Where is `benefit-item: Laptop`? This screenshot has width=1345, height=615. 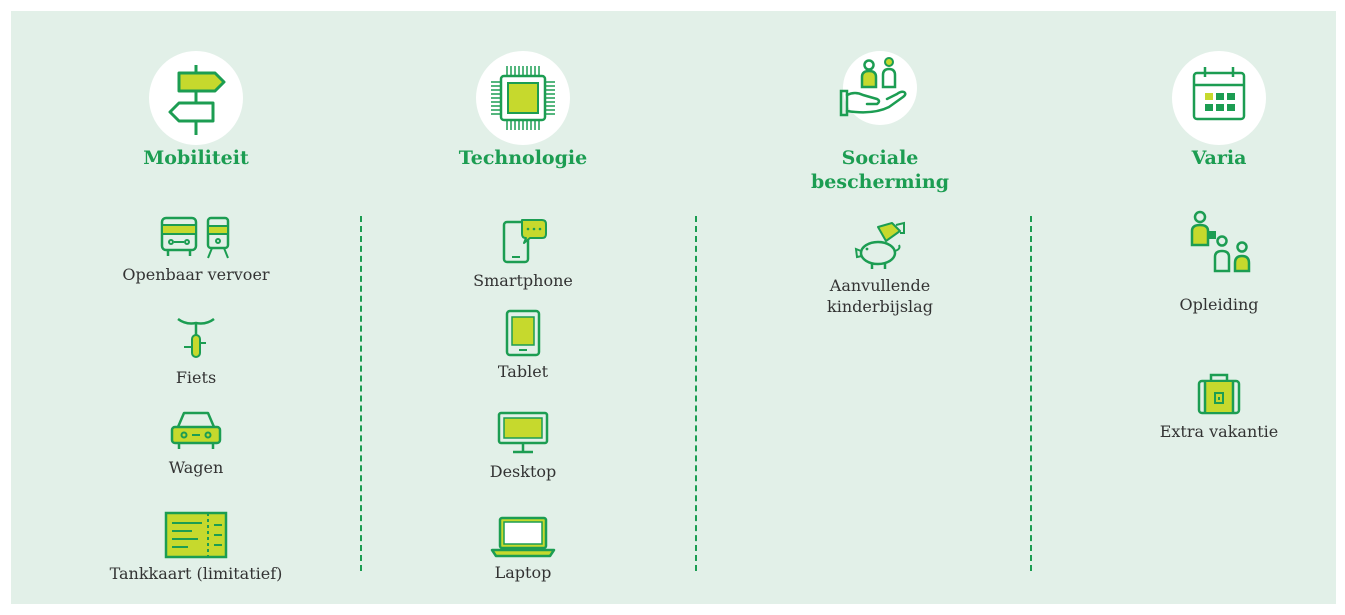 benefit-item: Laptop is located at coordinates (523, 548).